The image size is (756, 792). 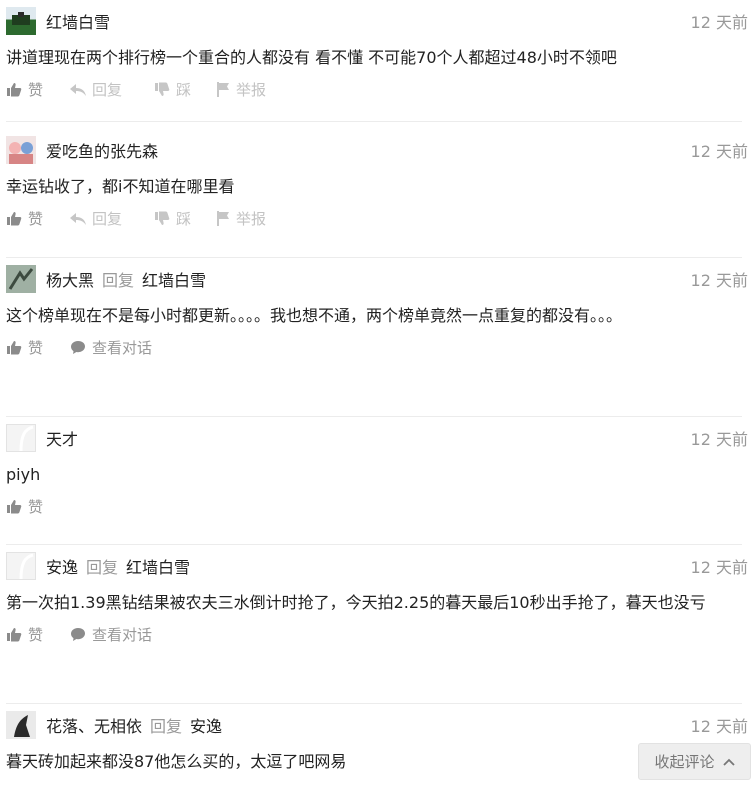 I want to click on comment-header: 杨大黑 回复 红墙白雪 12 天前, so click(x=377, y=277).